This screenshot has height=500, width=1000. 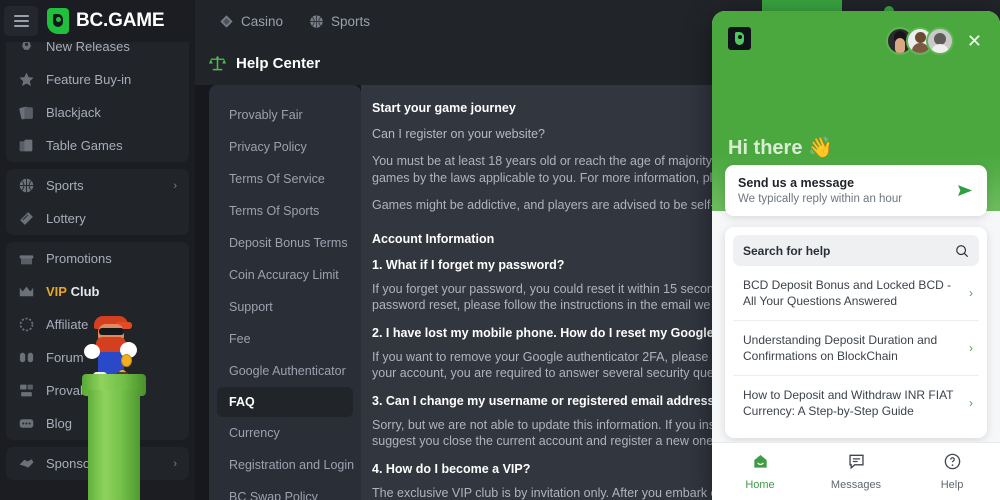 I want to click on help-nav-item-deposit-bonus-terms: Deposit Bonus Terms, so click(x=285, y=243).